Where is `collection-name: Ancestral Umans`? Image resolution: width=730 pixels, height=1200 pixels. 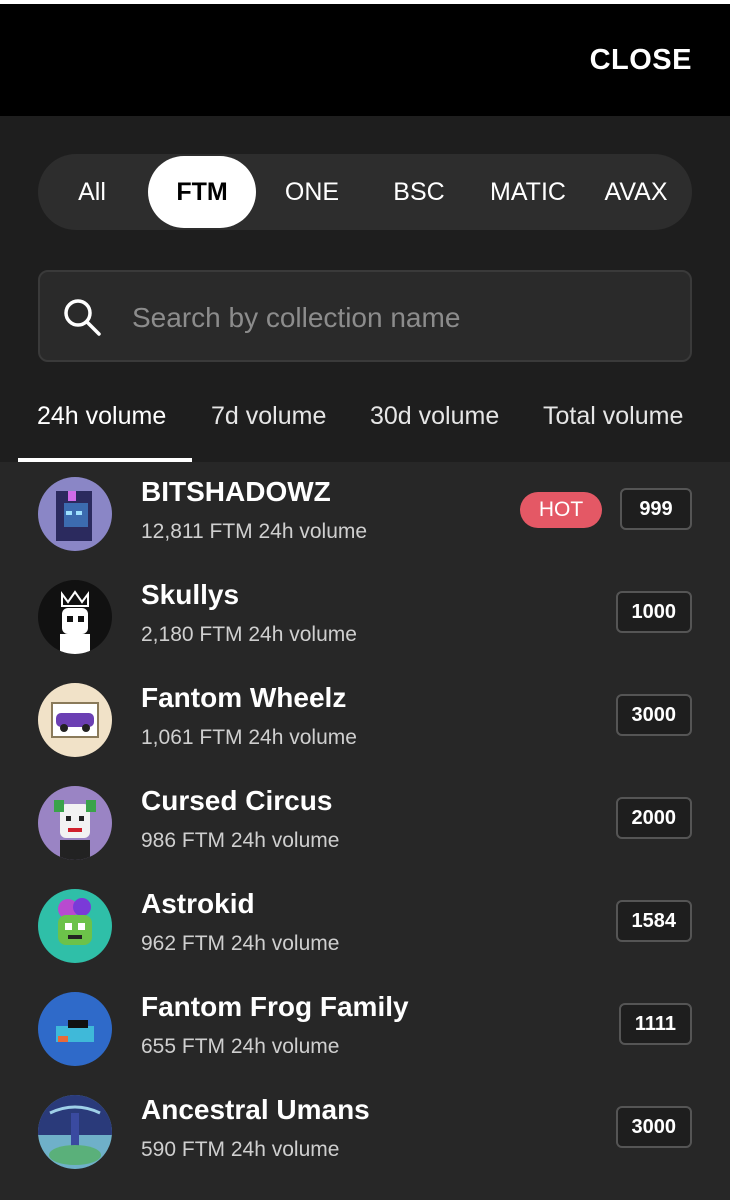 collection-name: Ancestral Umans is located at coordinates (255, 1109).